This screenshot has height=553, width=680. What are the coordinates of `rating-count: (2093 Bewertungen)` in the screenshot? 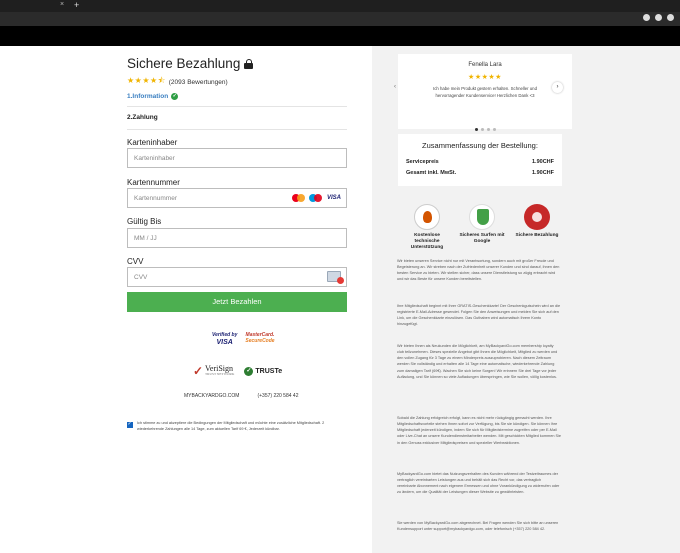 It's located at (198, 82).